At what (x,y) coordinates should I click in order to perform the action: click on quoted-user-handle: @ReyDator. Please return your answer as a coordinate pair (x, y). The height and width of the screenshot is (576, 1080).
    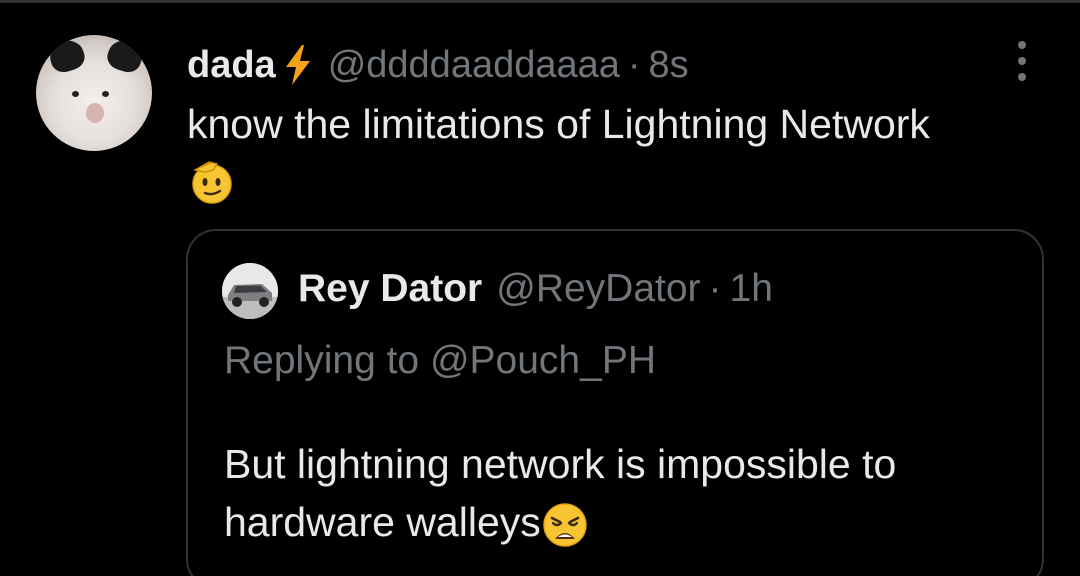
    Looking at the image, I should click on (598, 289).